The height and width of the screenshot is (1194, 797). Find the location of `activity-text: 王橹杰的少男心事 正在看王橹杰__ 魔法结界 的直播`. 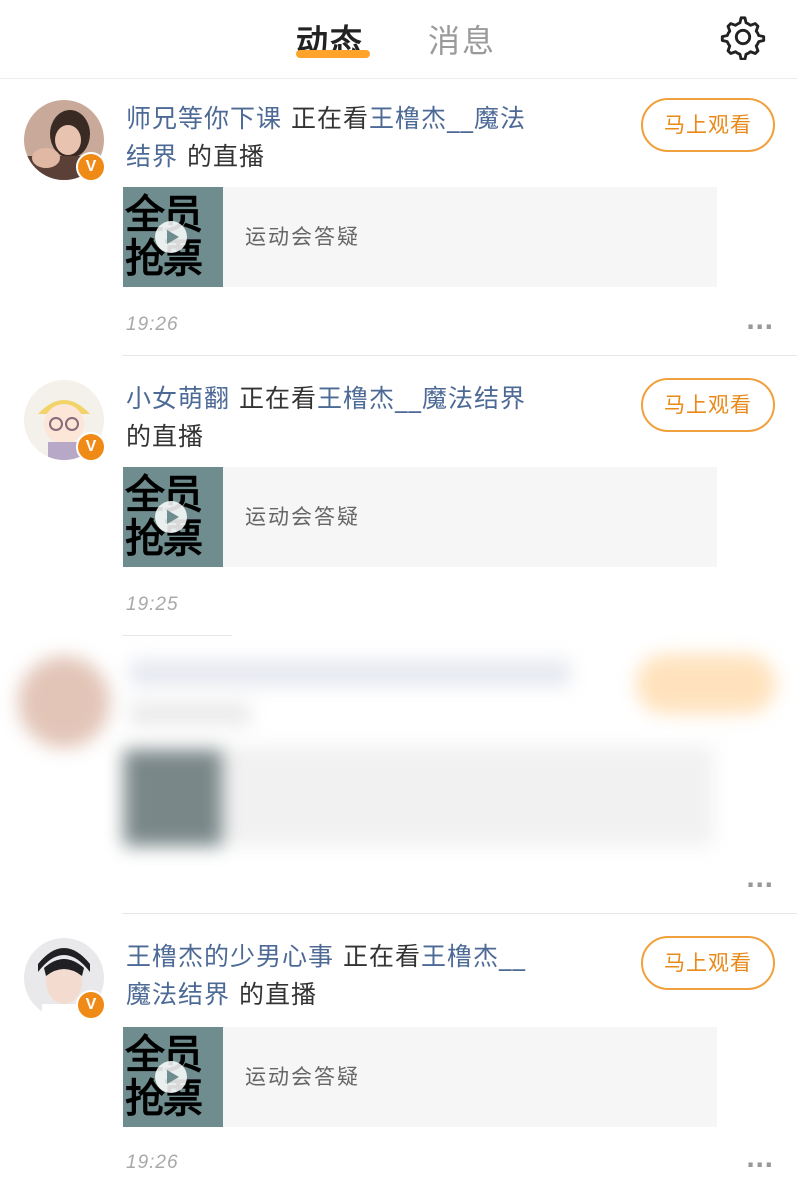

activity-text: 王橹杰的少男心事 正在看王橹杰__ 魔法结界 的直播 is located at coordinates (361, 976).